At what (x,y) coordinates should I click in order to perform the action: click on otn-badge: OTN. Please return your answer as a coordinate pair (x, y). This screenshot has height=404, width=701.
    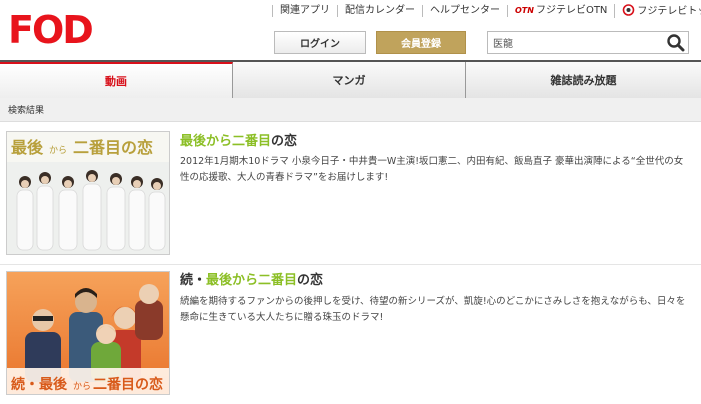
    Looking at the image, I should click on (524, 10).